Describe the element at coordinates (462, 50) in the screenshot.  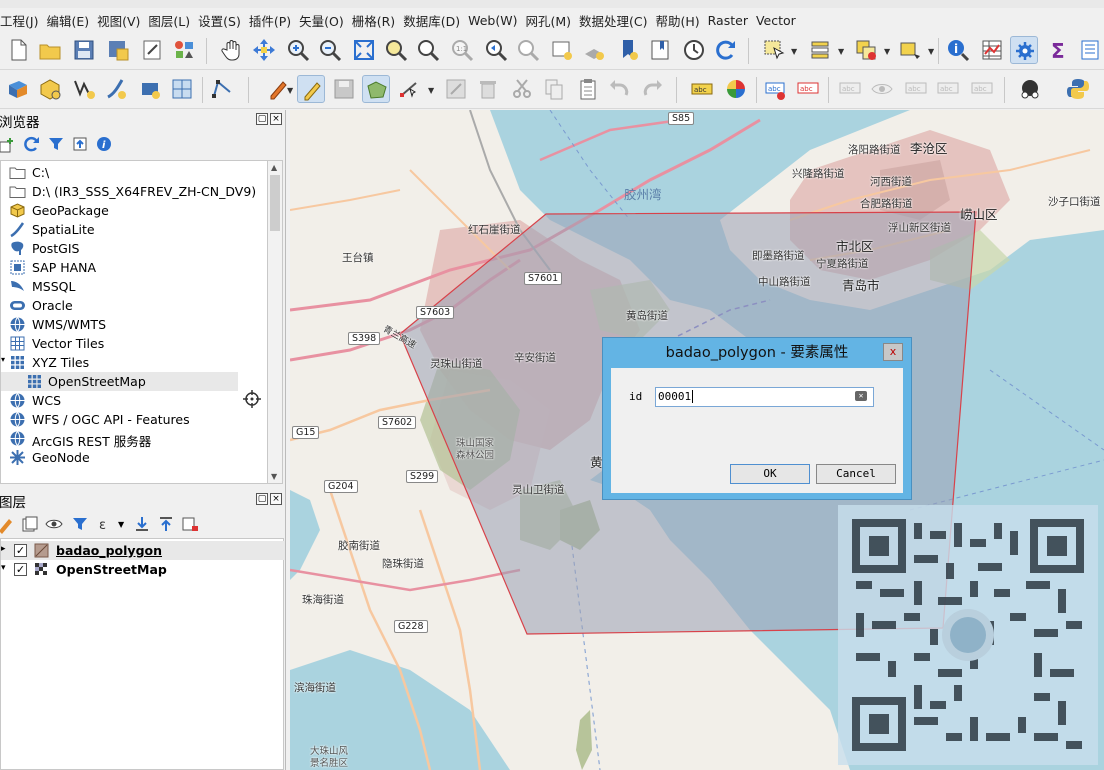
I see `zoom-native-icon: 1:1` at that location.